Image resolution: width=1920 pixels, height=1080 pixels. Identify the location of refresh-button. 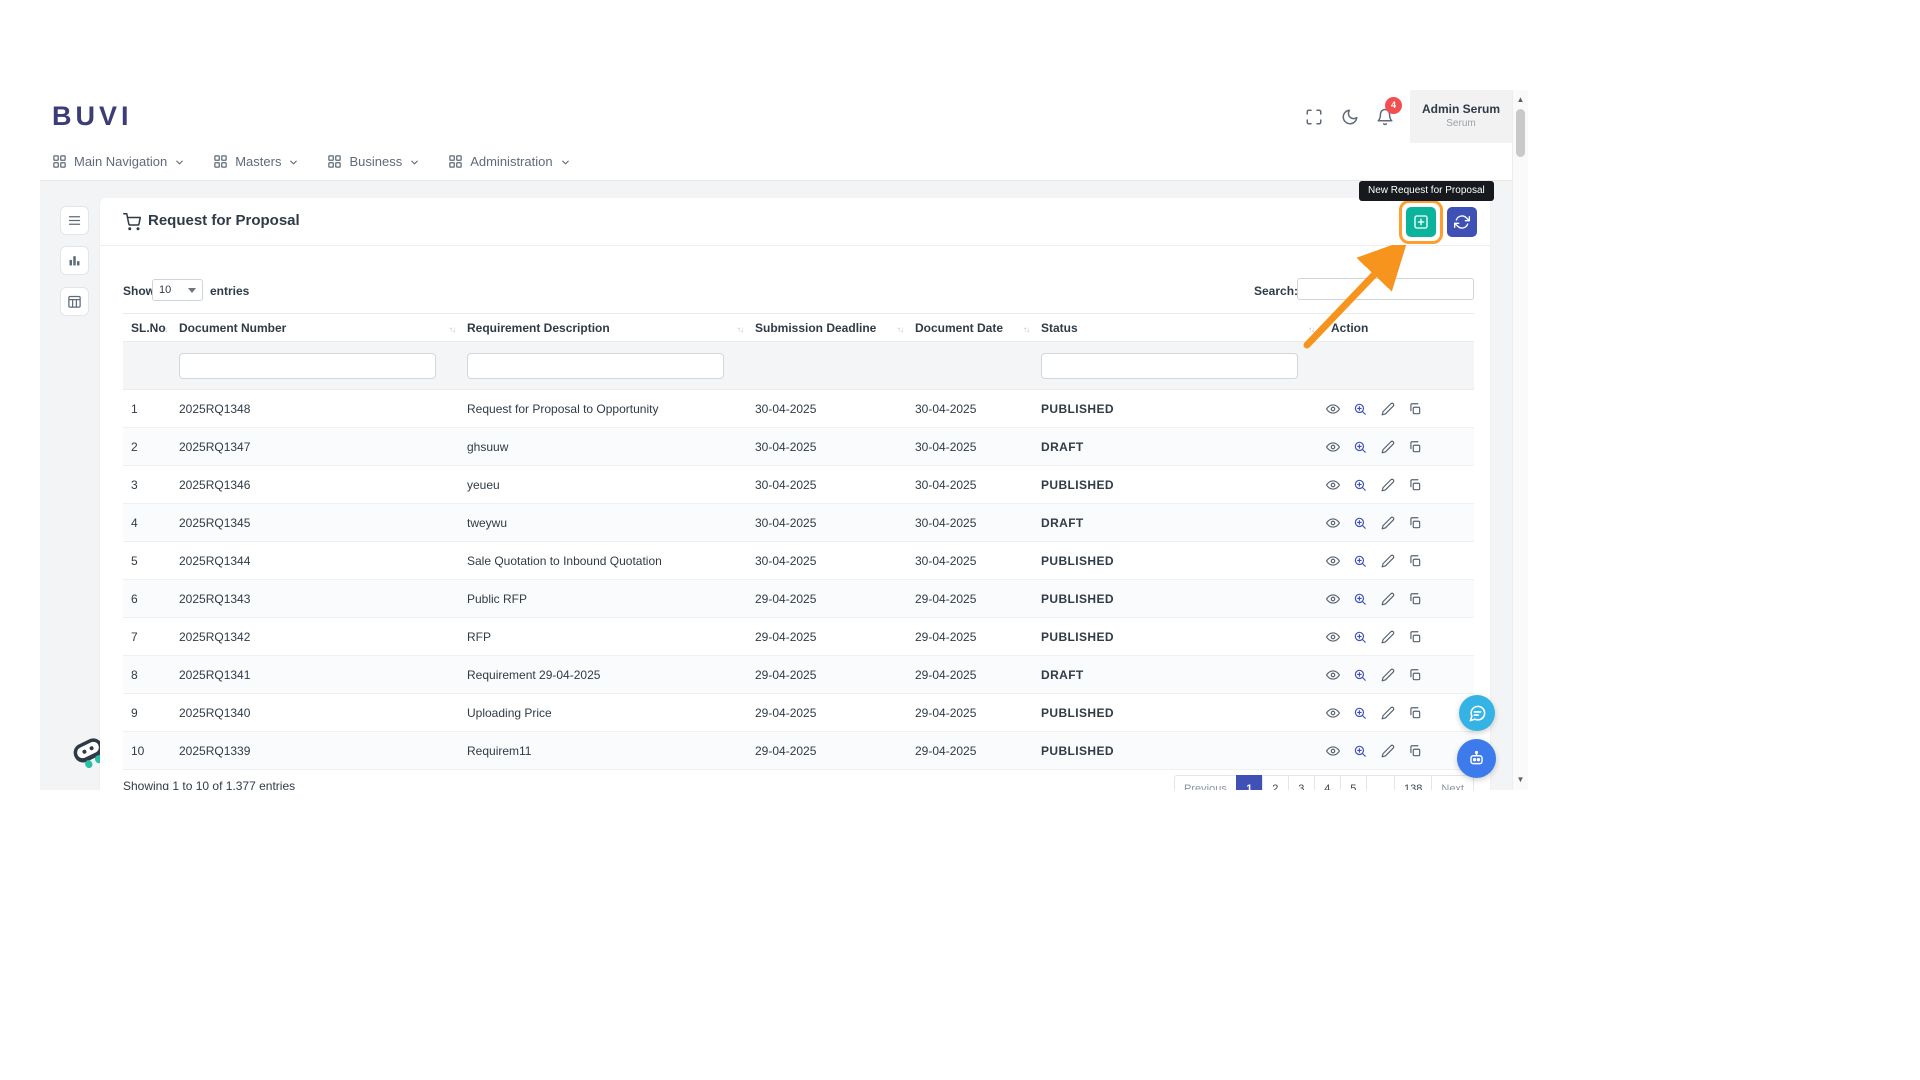
(1462, 222).